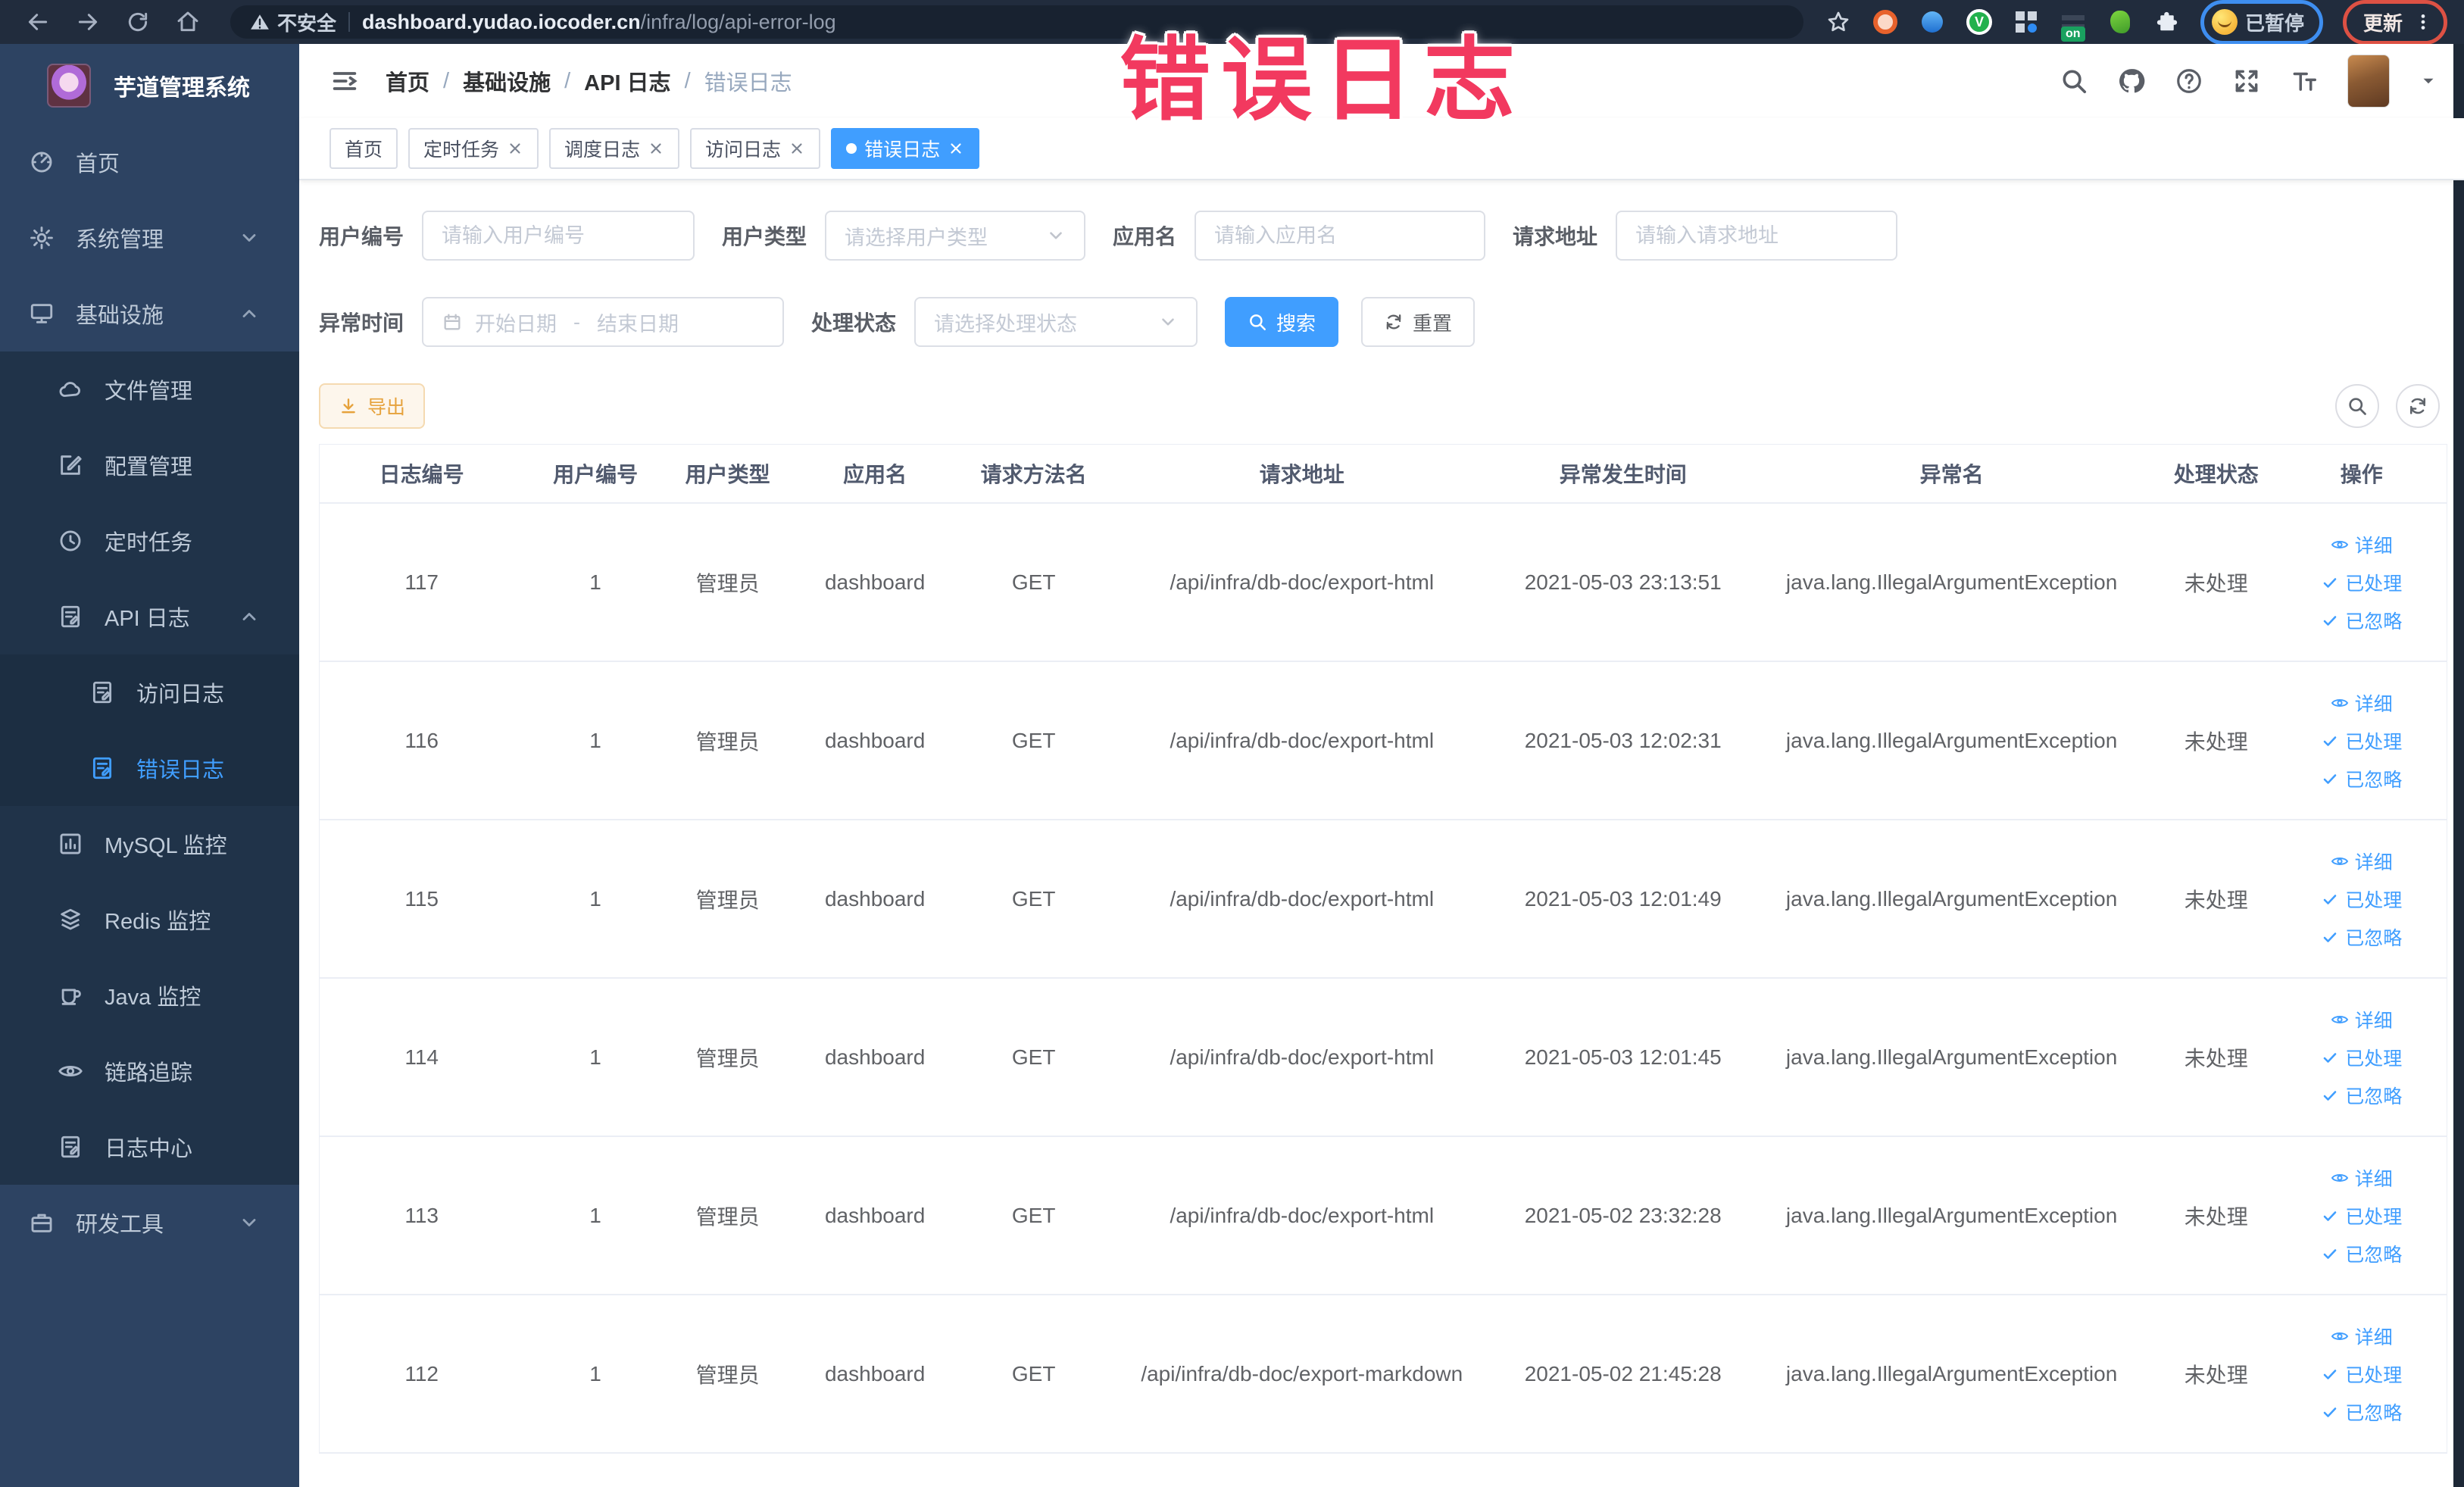 The height and width of the screenshot is (1487, 2464). I want to click on browser-reload-button, so click(138, 22).